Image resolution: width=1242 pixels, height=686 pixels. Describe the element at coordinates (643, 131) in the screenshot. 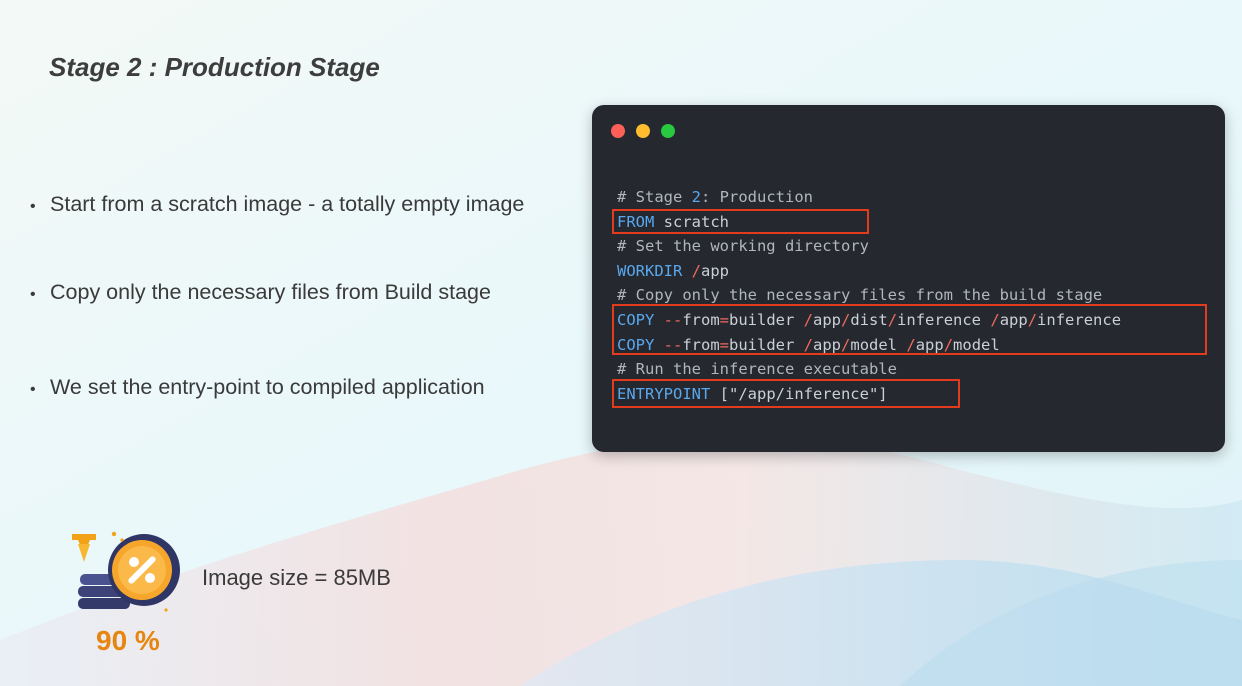

I see `window-minimize-dot` at that location.